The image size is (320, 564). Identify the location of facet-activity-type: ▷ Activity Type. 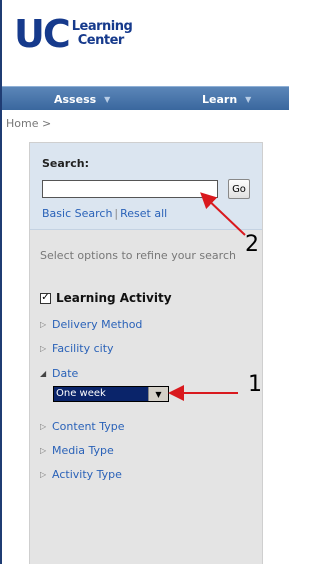
(81, 474).